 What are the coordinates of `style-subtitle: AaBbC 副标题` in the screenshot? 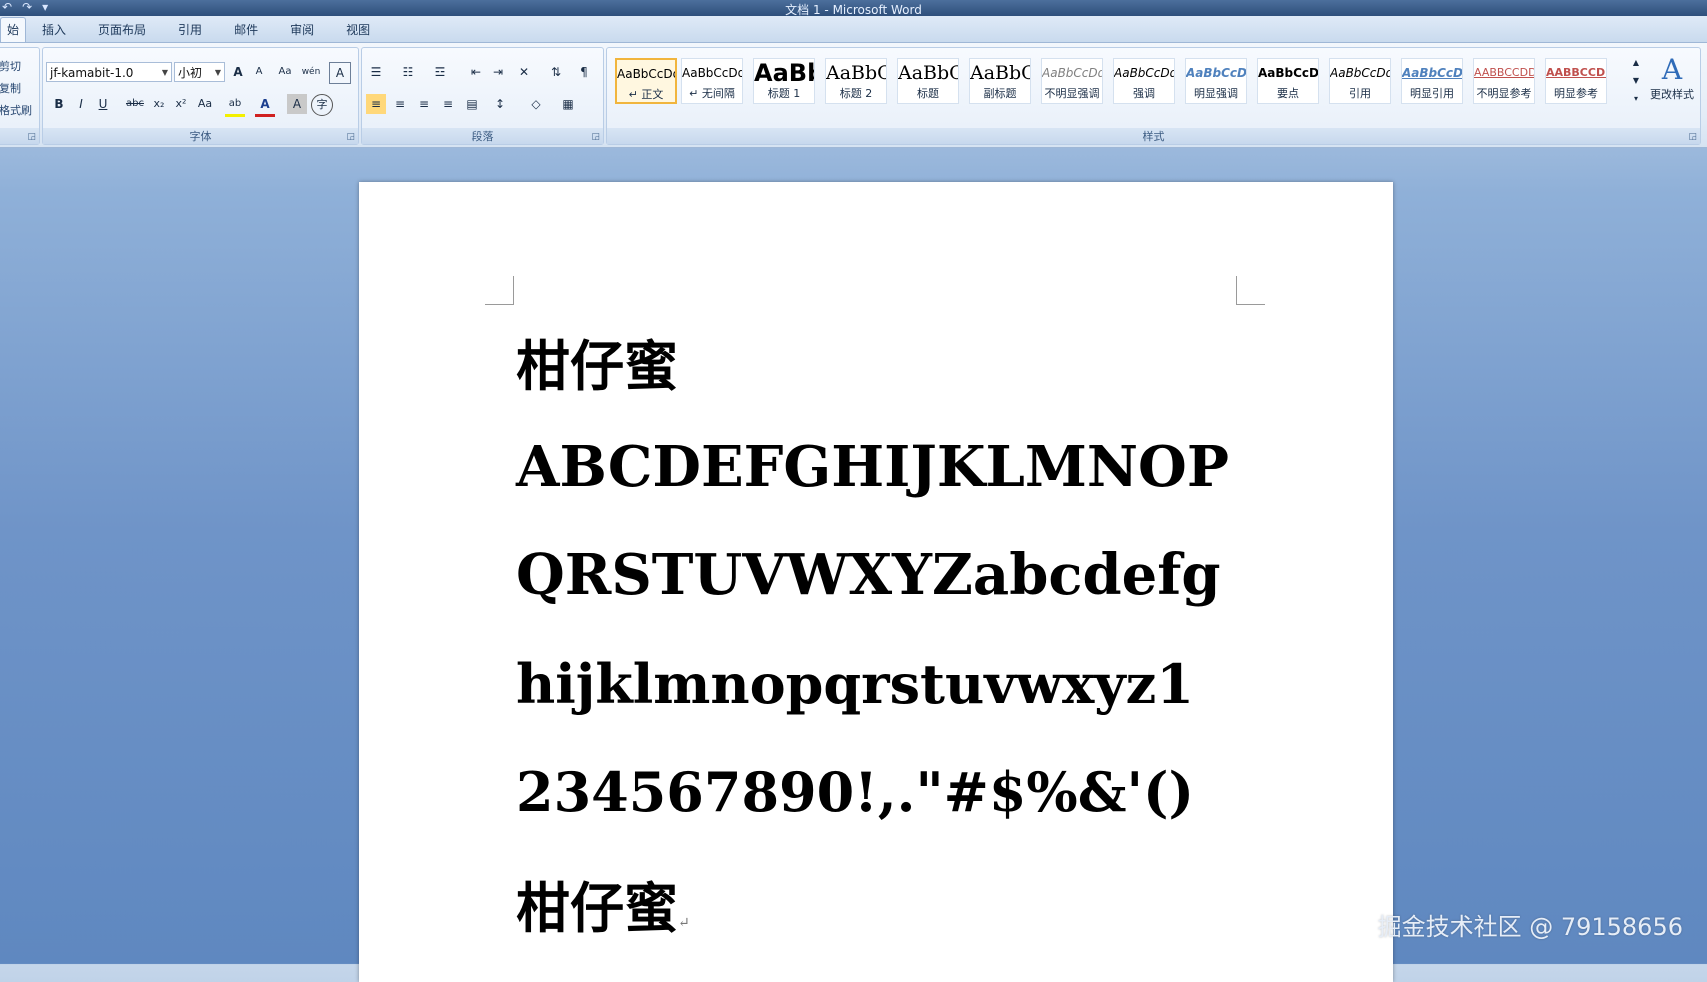 It's located at (1000, 81).